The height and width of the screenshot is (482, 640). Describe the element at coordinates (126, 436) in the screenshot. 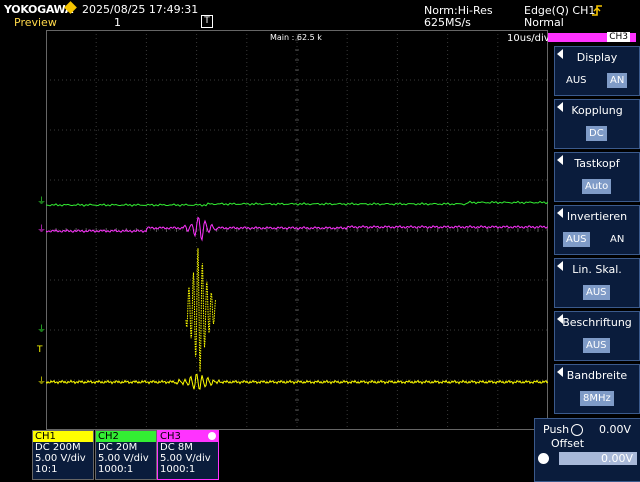

I see `ch2-name: CH2` at that location.